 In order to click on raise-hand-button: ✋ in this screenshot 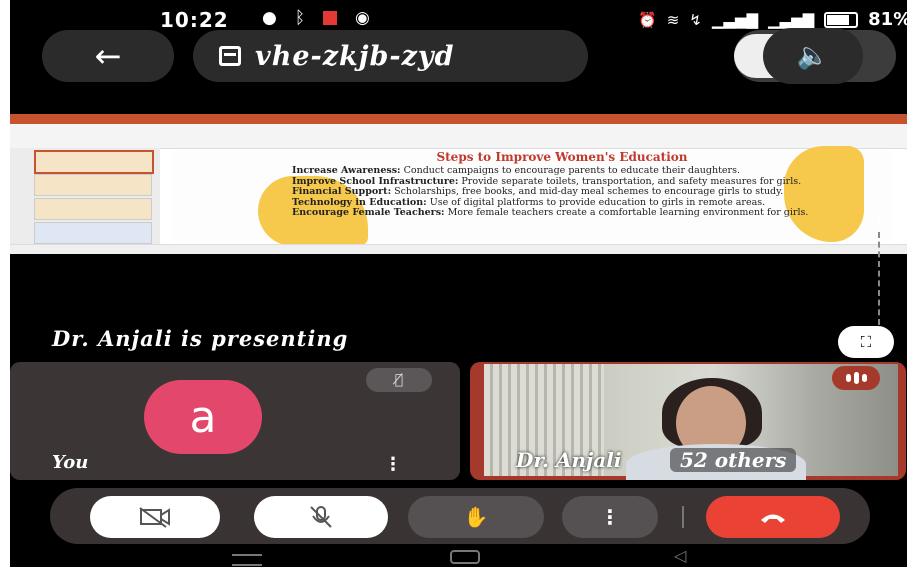, I will do `click(476, 517)`.